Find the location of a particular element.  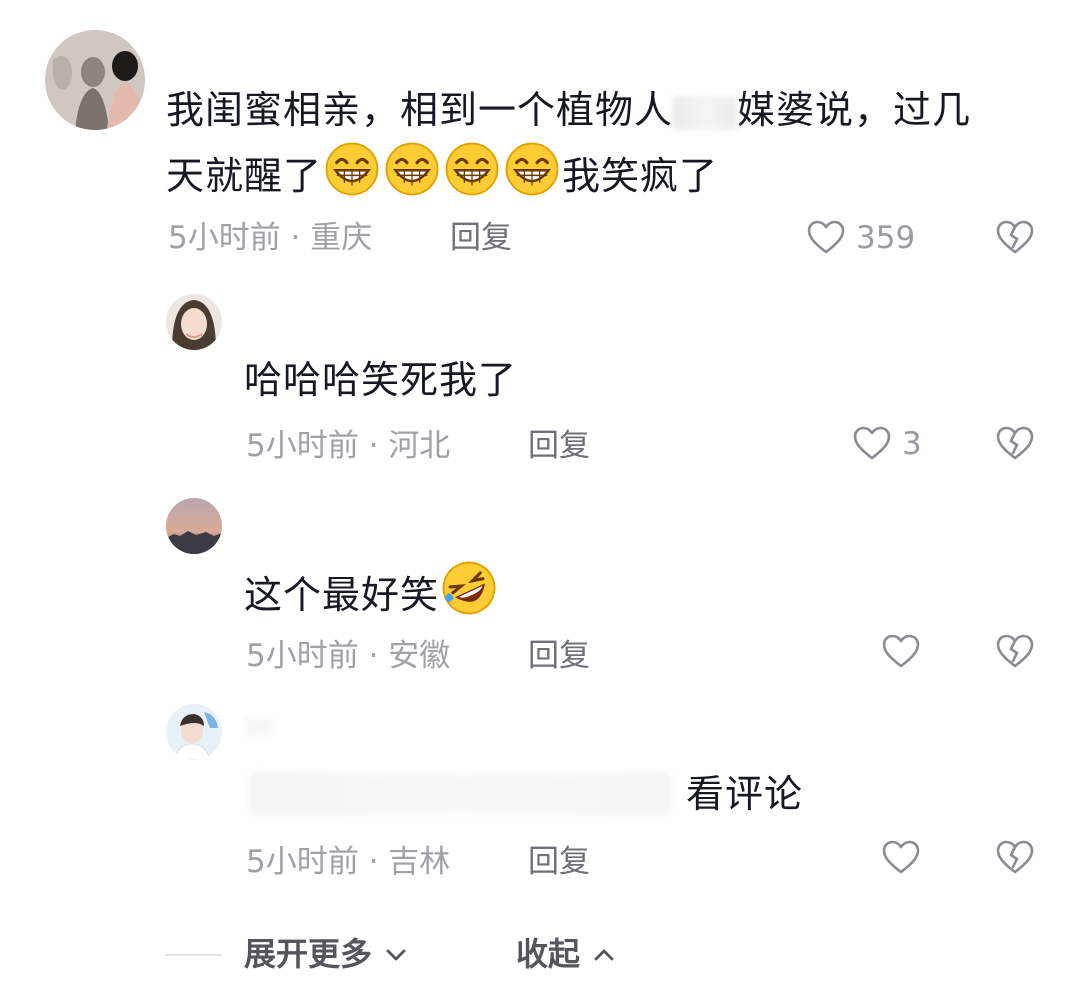

comment-text-part: 我闺蜜相亲，相到一个植物人 is located at coordinates (420, 110).